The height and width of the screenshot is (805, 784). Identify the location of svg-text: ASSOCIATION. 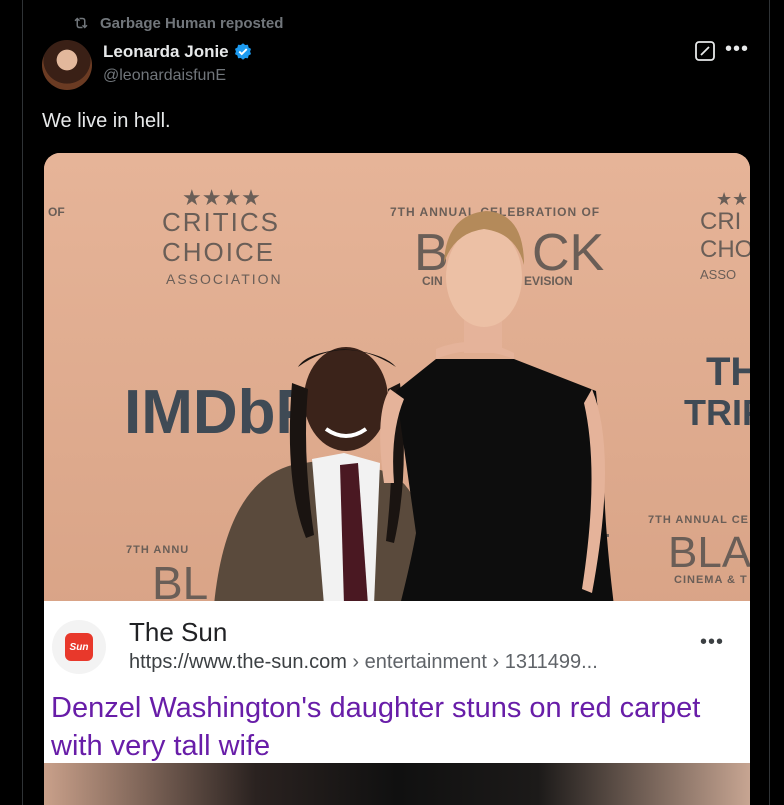
(224, 279).